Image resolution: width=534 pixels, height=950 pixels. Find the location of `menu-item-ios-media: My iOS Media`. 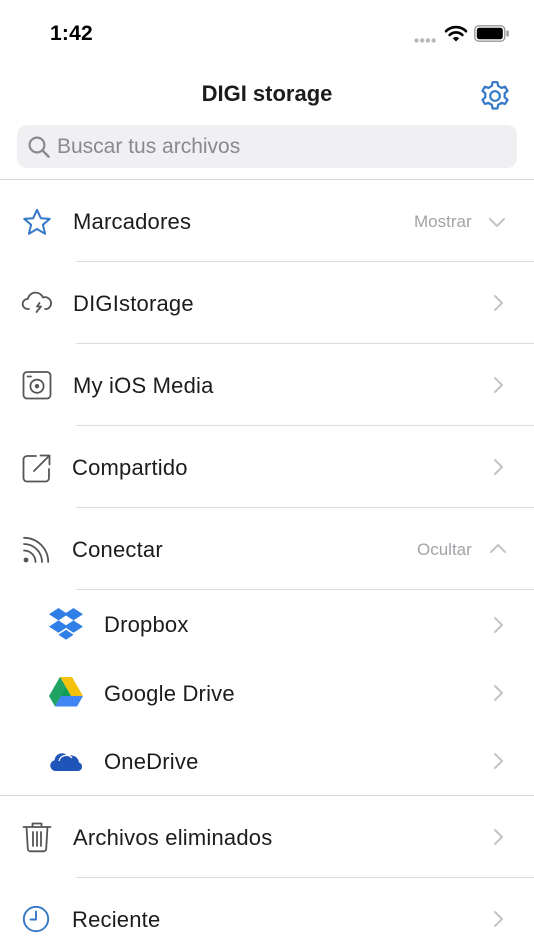

menu-item-ios-media: My iOS Media is located at coordinates (267, 385).